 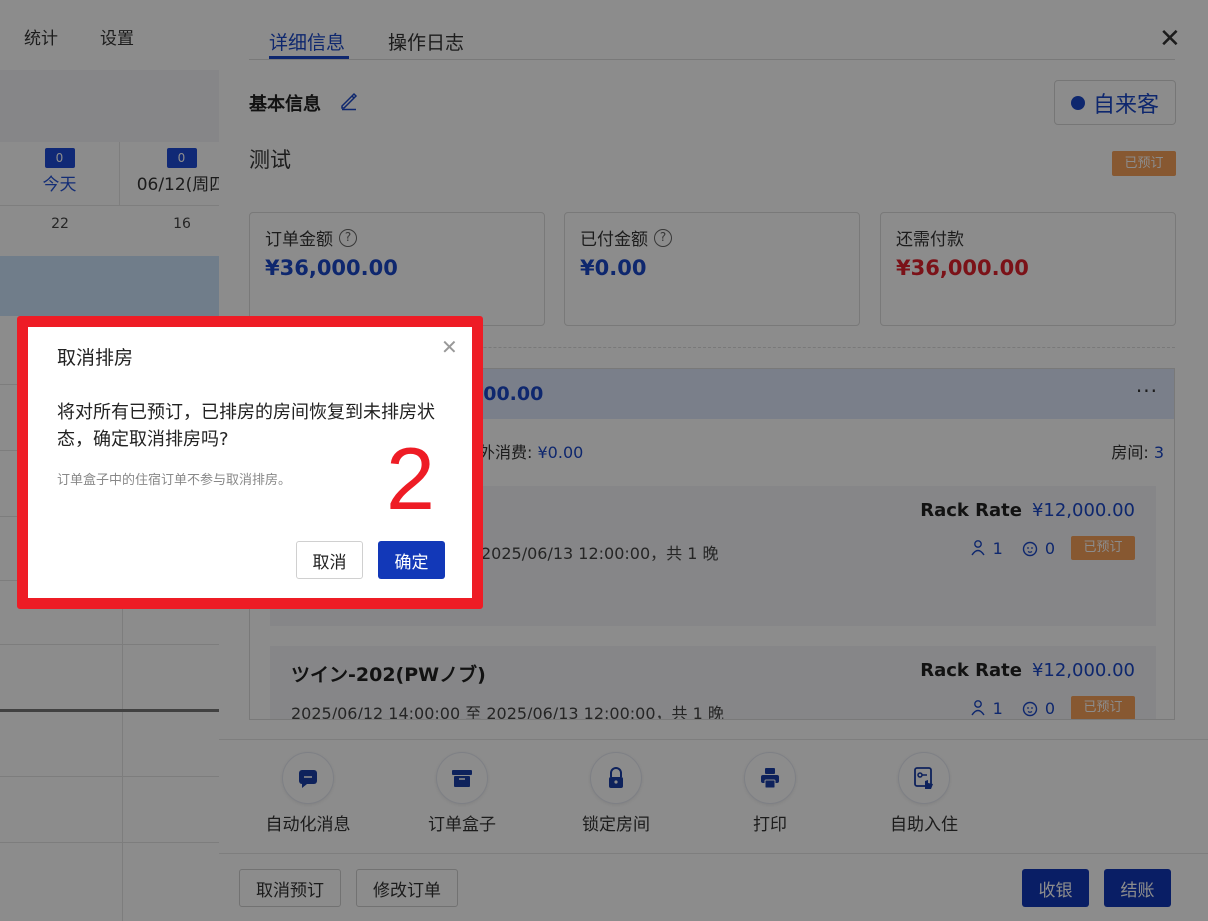 I want to click on dialog-title: 取消排房, so click(x=95, y=358).